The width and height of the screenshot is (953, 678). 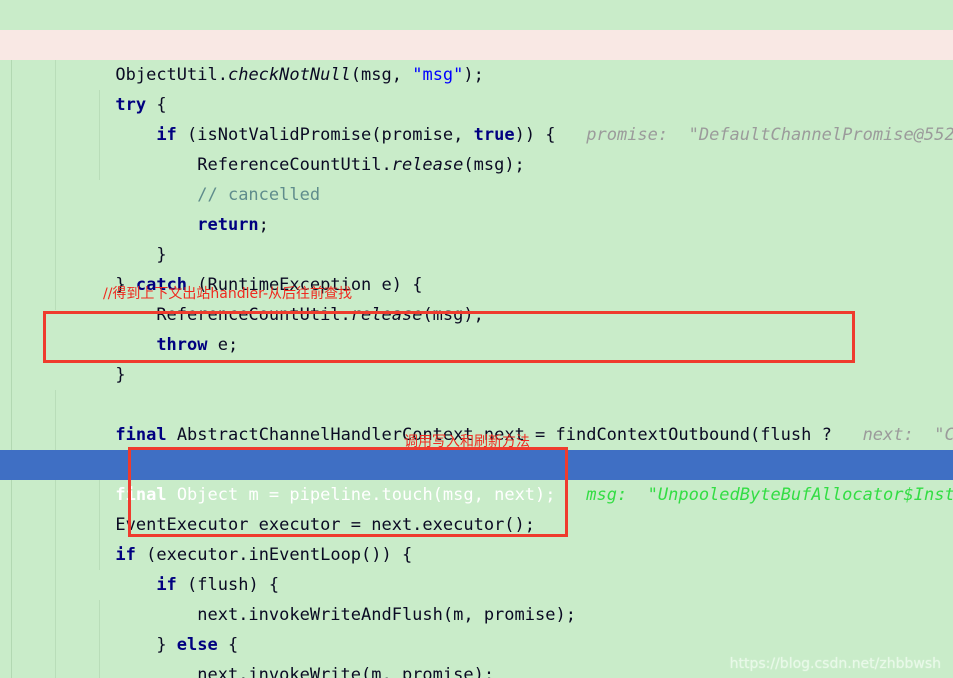 I want to click on code-line: throw e;, so click(x=476, y=327).